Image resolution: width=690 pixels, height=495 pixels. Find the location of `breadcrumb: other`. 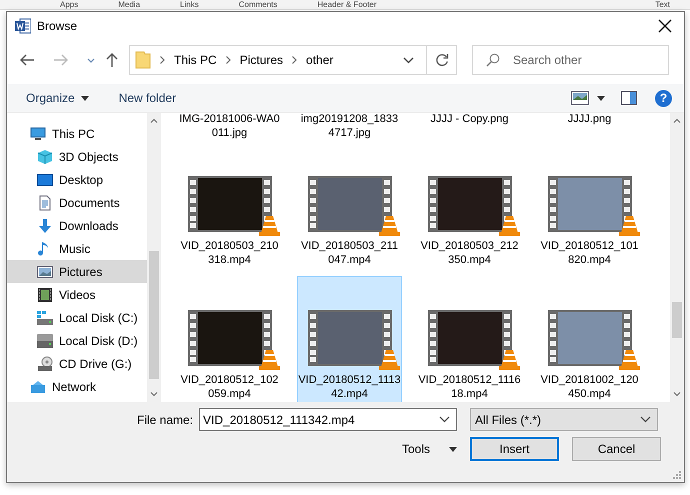

breadcrumb: other is located at coordinates (320, 60).